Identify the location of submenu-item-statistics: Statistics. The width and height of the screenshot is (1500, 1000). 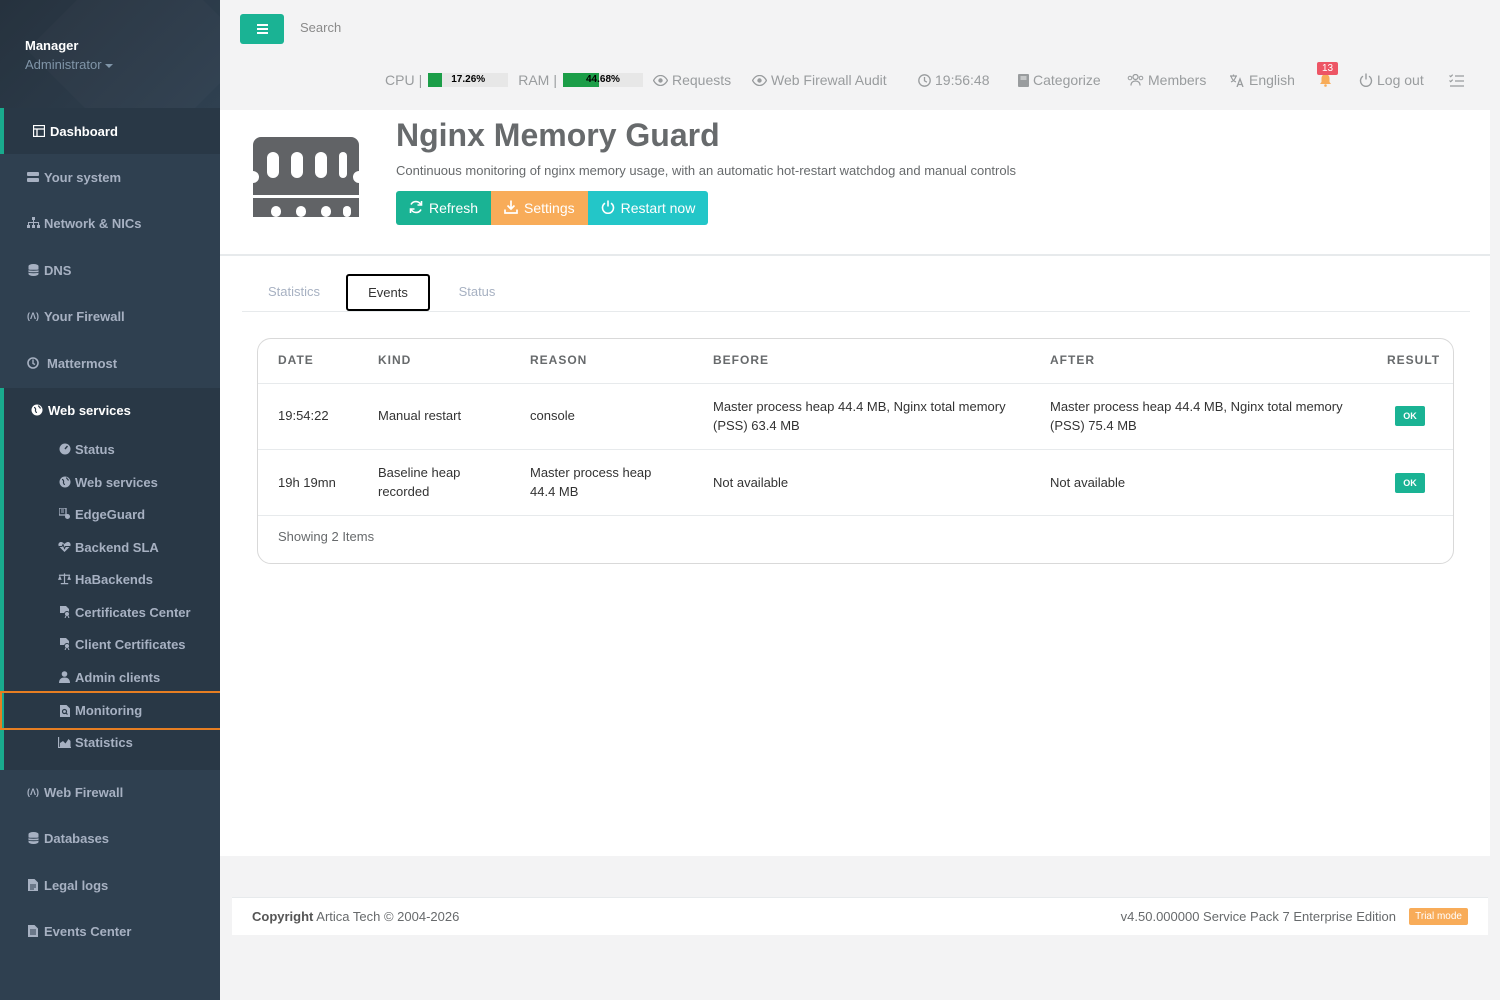
(110, 742).